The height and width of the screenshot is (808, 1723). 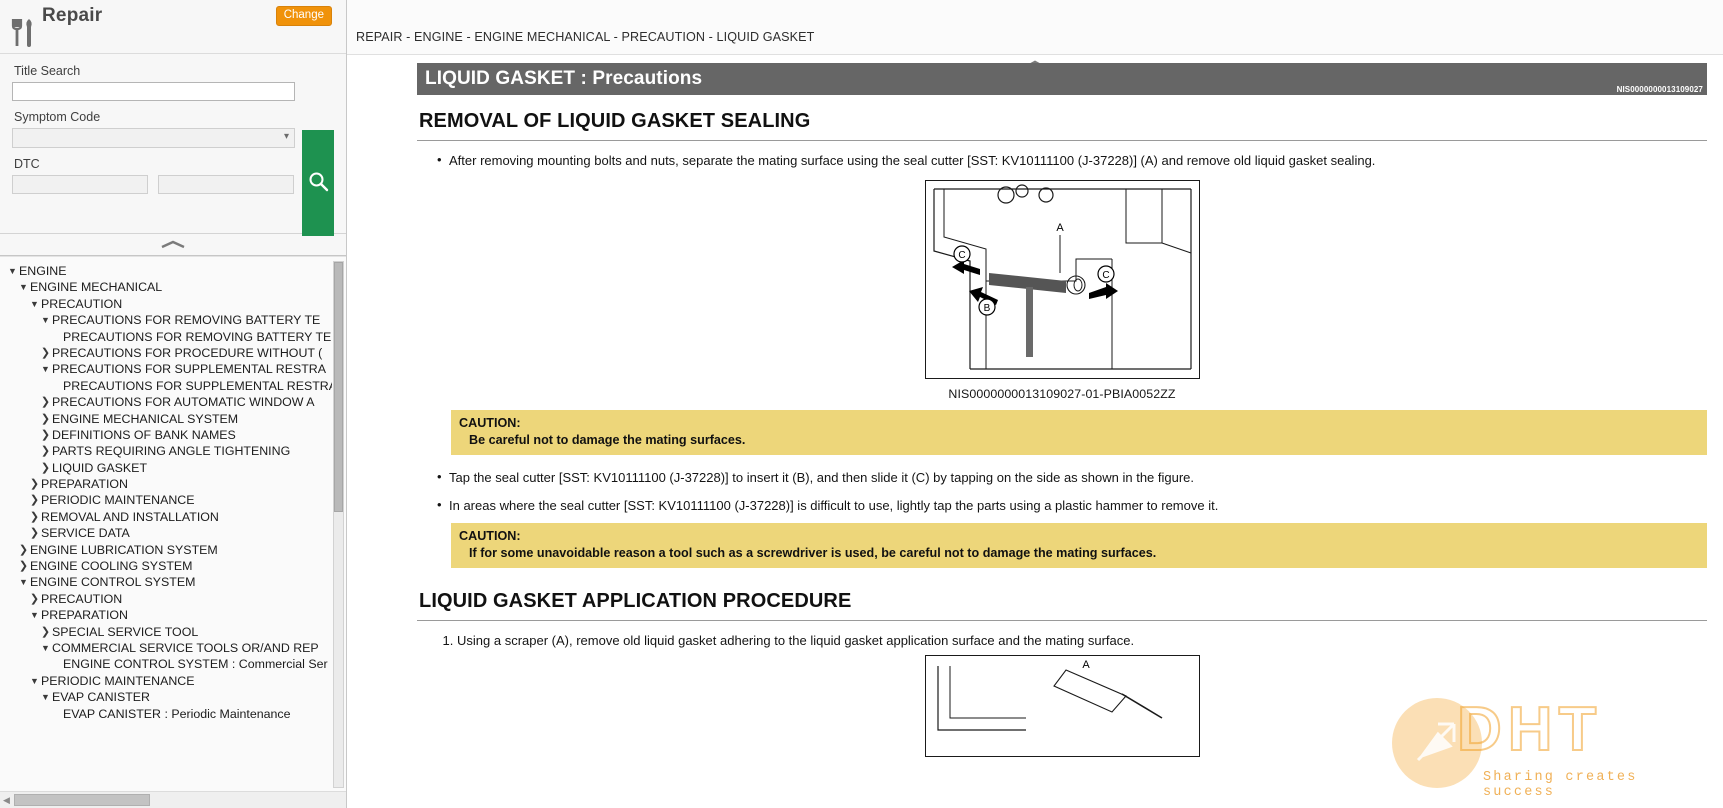 I want to click on tree-item: ▼ ENGINE, so click(x=166, y=271).